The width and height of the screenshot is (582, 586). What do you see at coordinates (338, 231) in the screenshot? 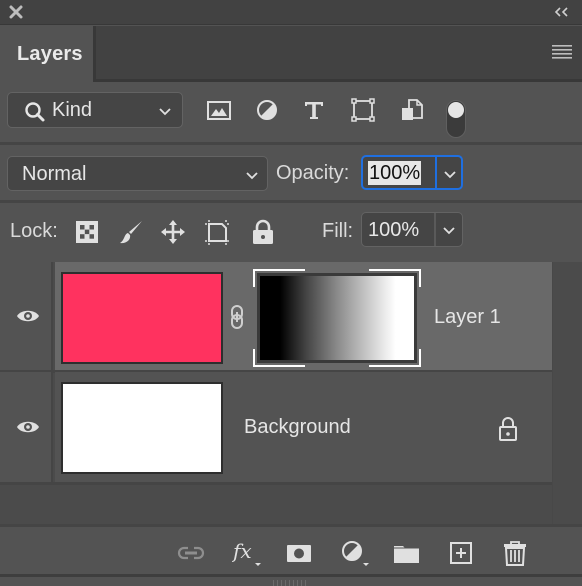
I see `fill-label: Fill:` at bounding box center [338, 231].